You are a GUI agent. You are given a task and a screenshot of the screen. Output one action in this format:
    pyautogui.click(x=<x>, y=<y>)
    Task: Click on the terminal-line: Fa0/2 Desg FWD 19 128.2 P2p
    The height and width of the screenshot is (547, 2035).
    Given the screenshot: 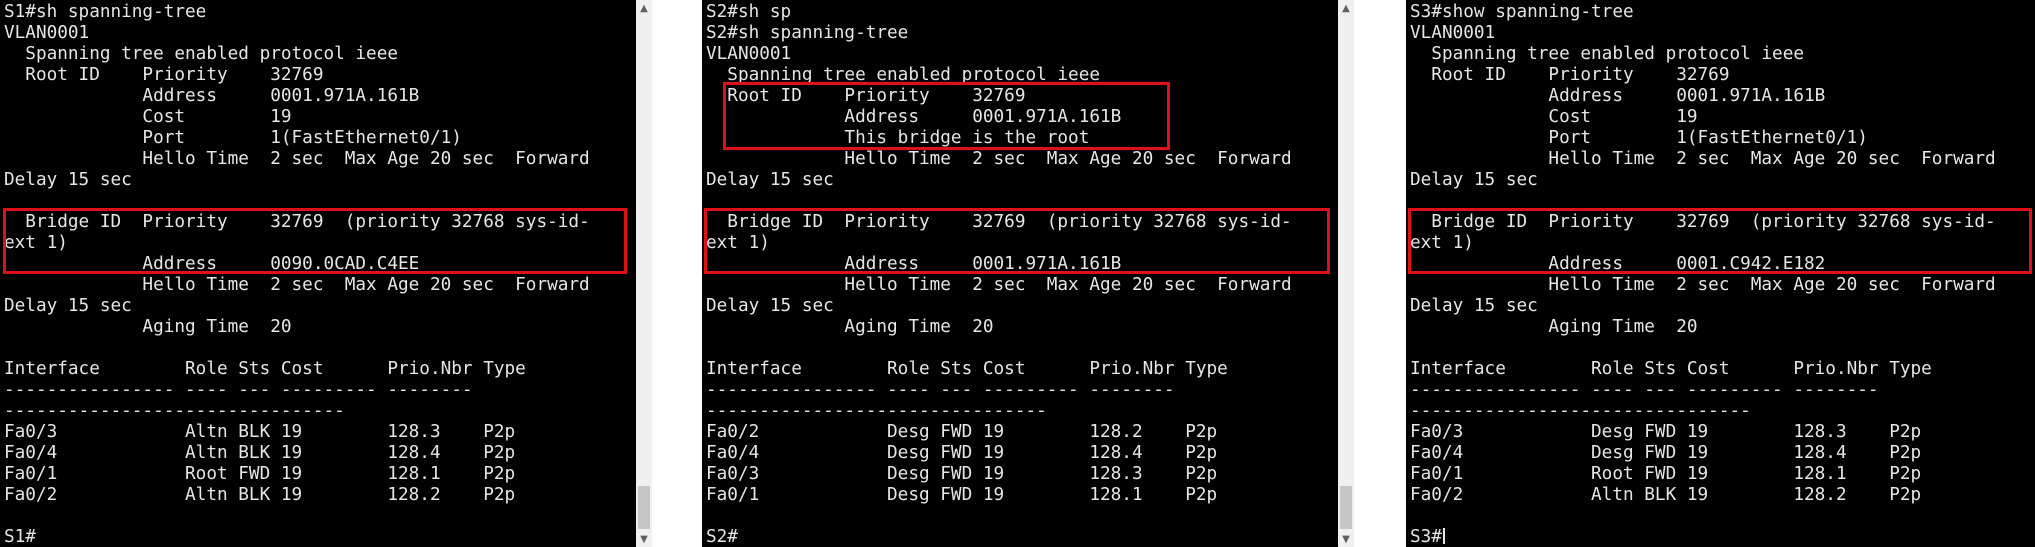 What is the action you would take?
    pyautogui.click(x=962, y=432)
    